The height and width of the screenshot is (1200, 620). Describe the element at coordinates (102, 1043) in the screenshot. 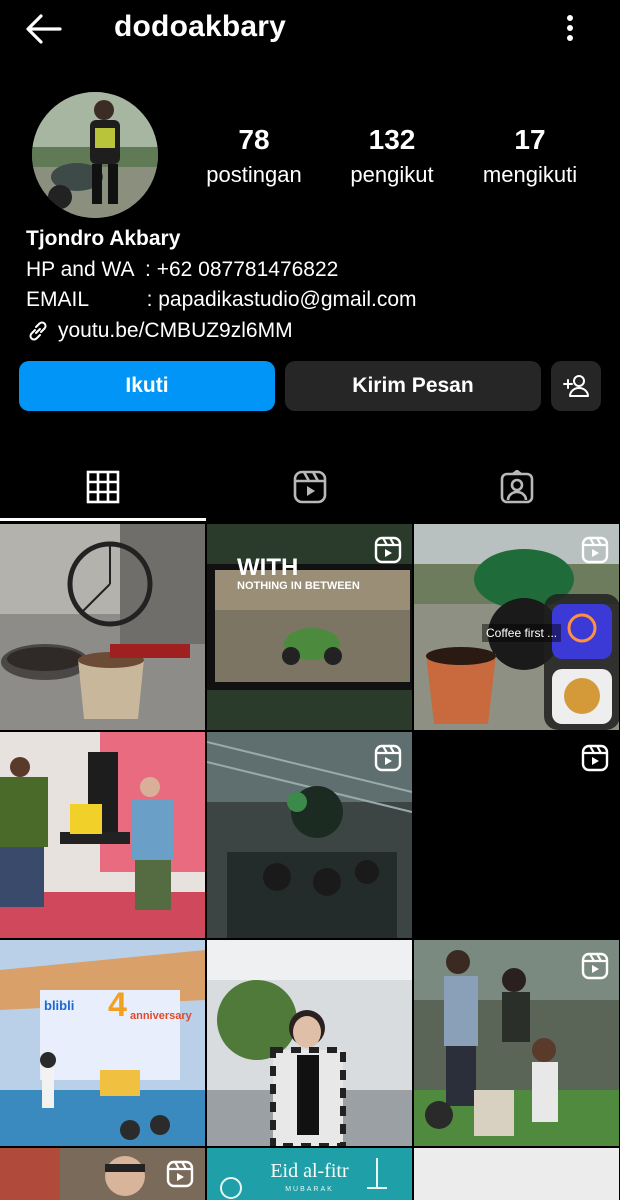

I see `grid-post: blibli 4 anniversary` at that location.